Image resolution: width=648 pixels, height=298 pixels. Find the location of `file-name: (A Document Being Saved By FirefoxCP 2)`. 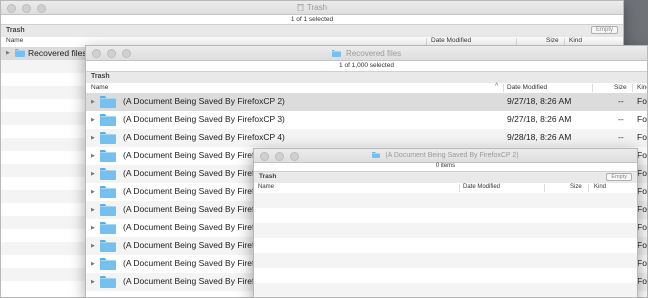

file-name: (A Document Being Saved By FirefoxCP 2) is located at coordinates (204, 101).